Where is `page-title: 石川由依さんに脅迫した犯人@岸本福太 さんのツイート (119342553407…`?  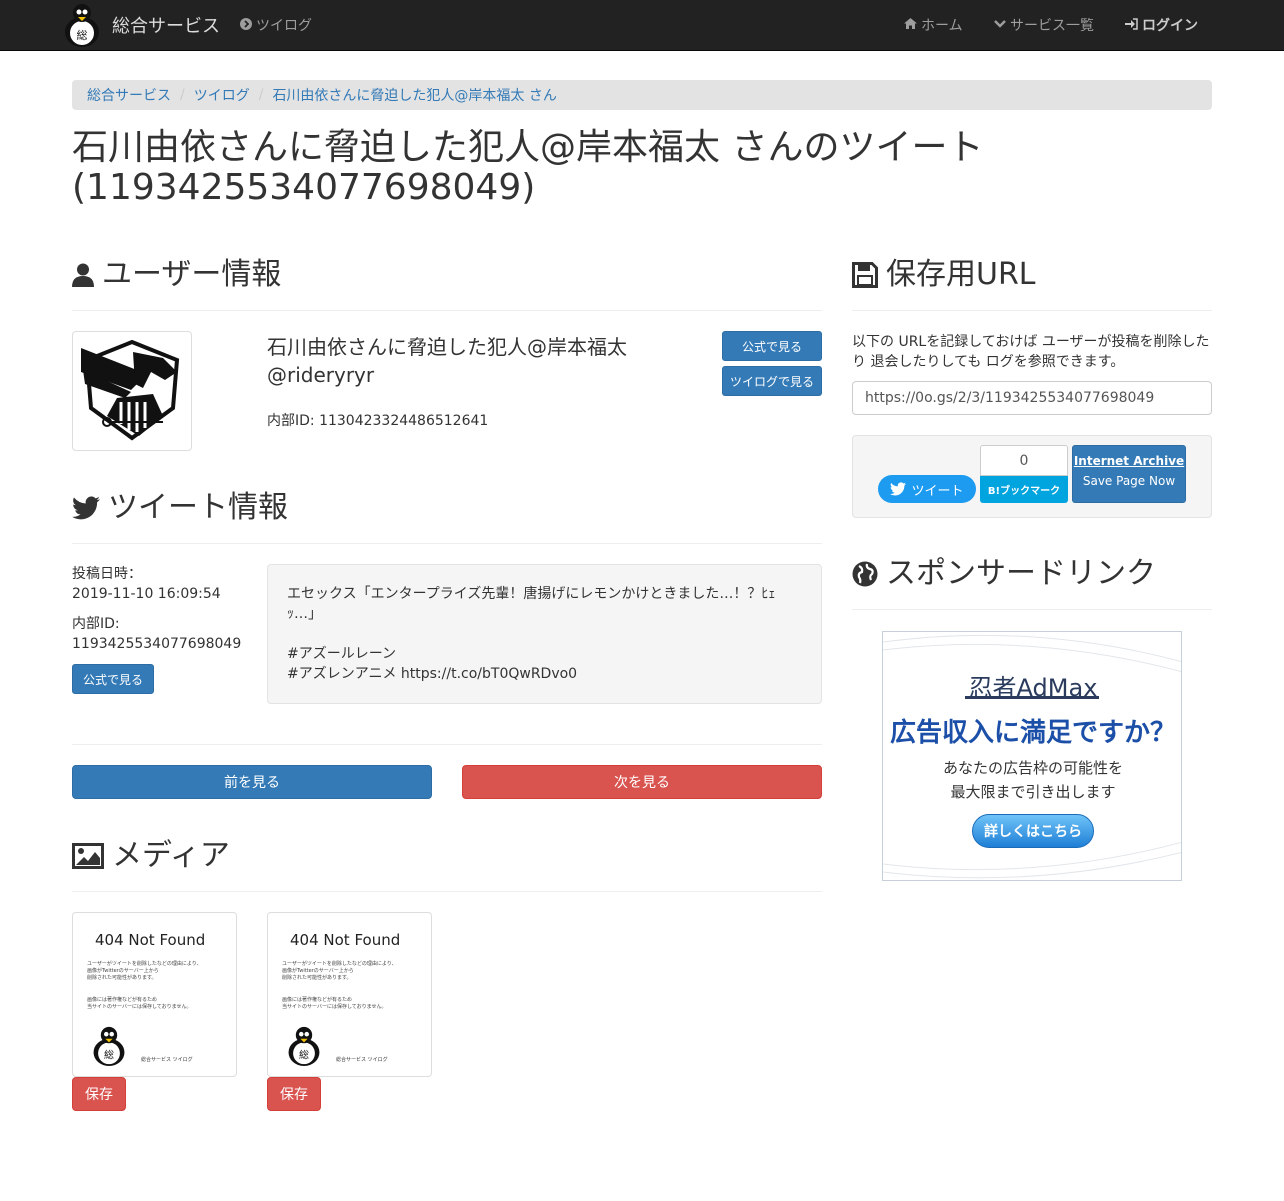
page-title: 石川由依さんに脅迫した犯人@岸本福太 さんのツイート (119342553407… is located at coordinates (528, 167).